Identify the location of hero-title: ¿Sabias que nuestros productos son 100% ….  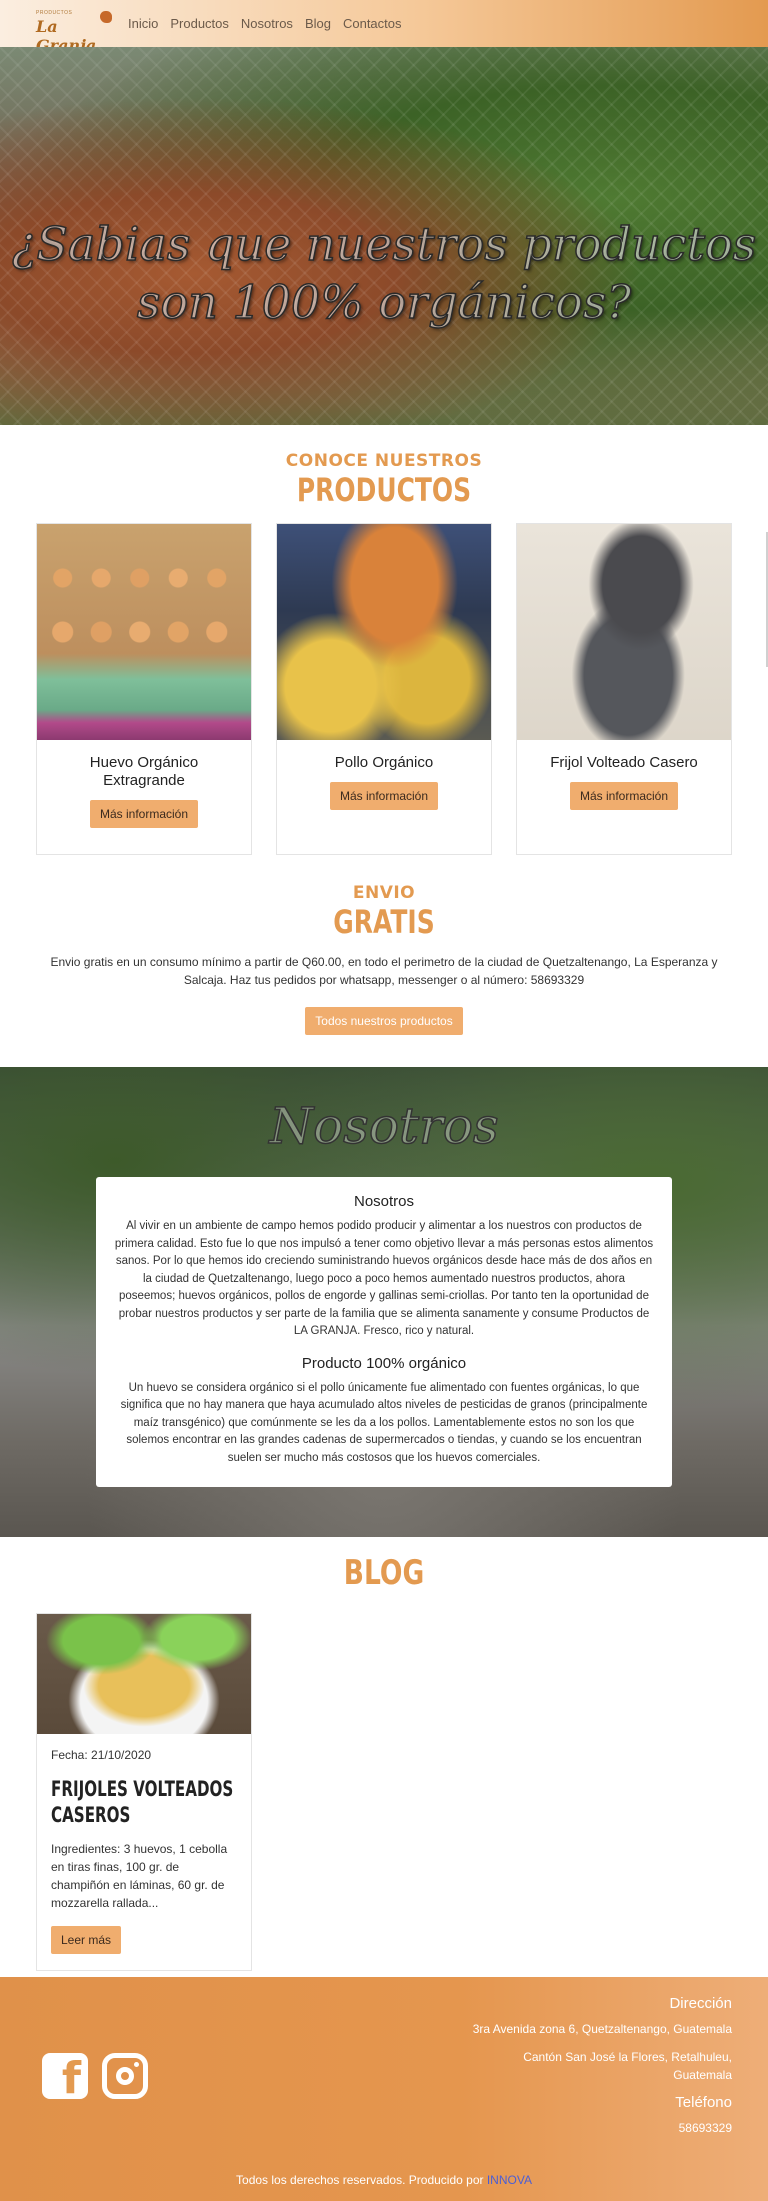
(384, 273).